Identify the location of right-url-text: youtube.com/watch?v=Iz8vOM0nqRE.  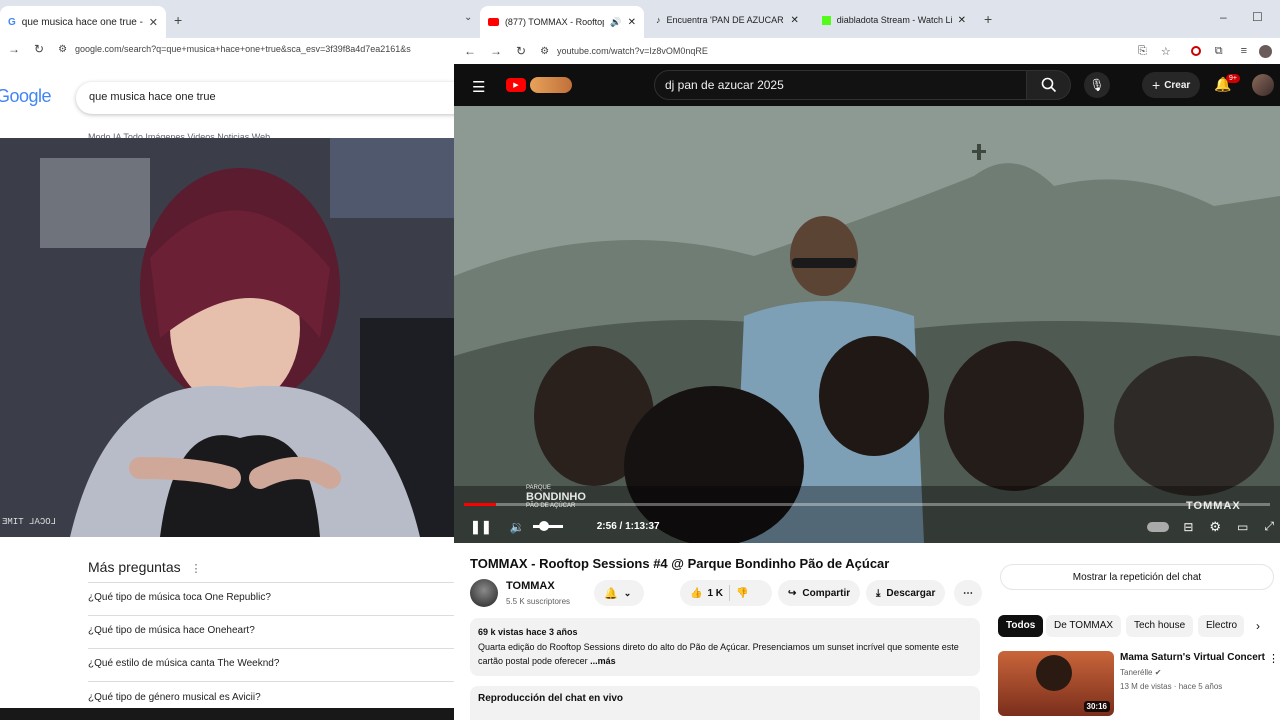
(632, 51).